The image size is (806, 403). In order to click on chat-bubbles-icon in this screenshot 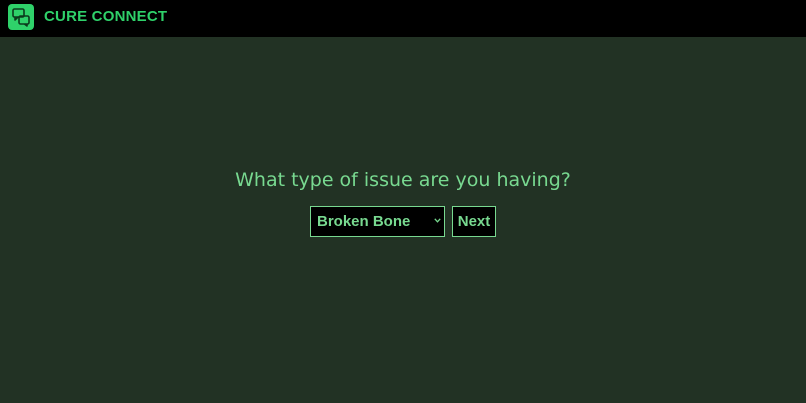, I will do `click(21, 17)`.